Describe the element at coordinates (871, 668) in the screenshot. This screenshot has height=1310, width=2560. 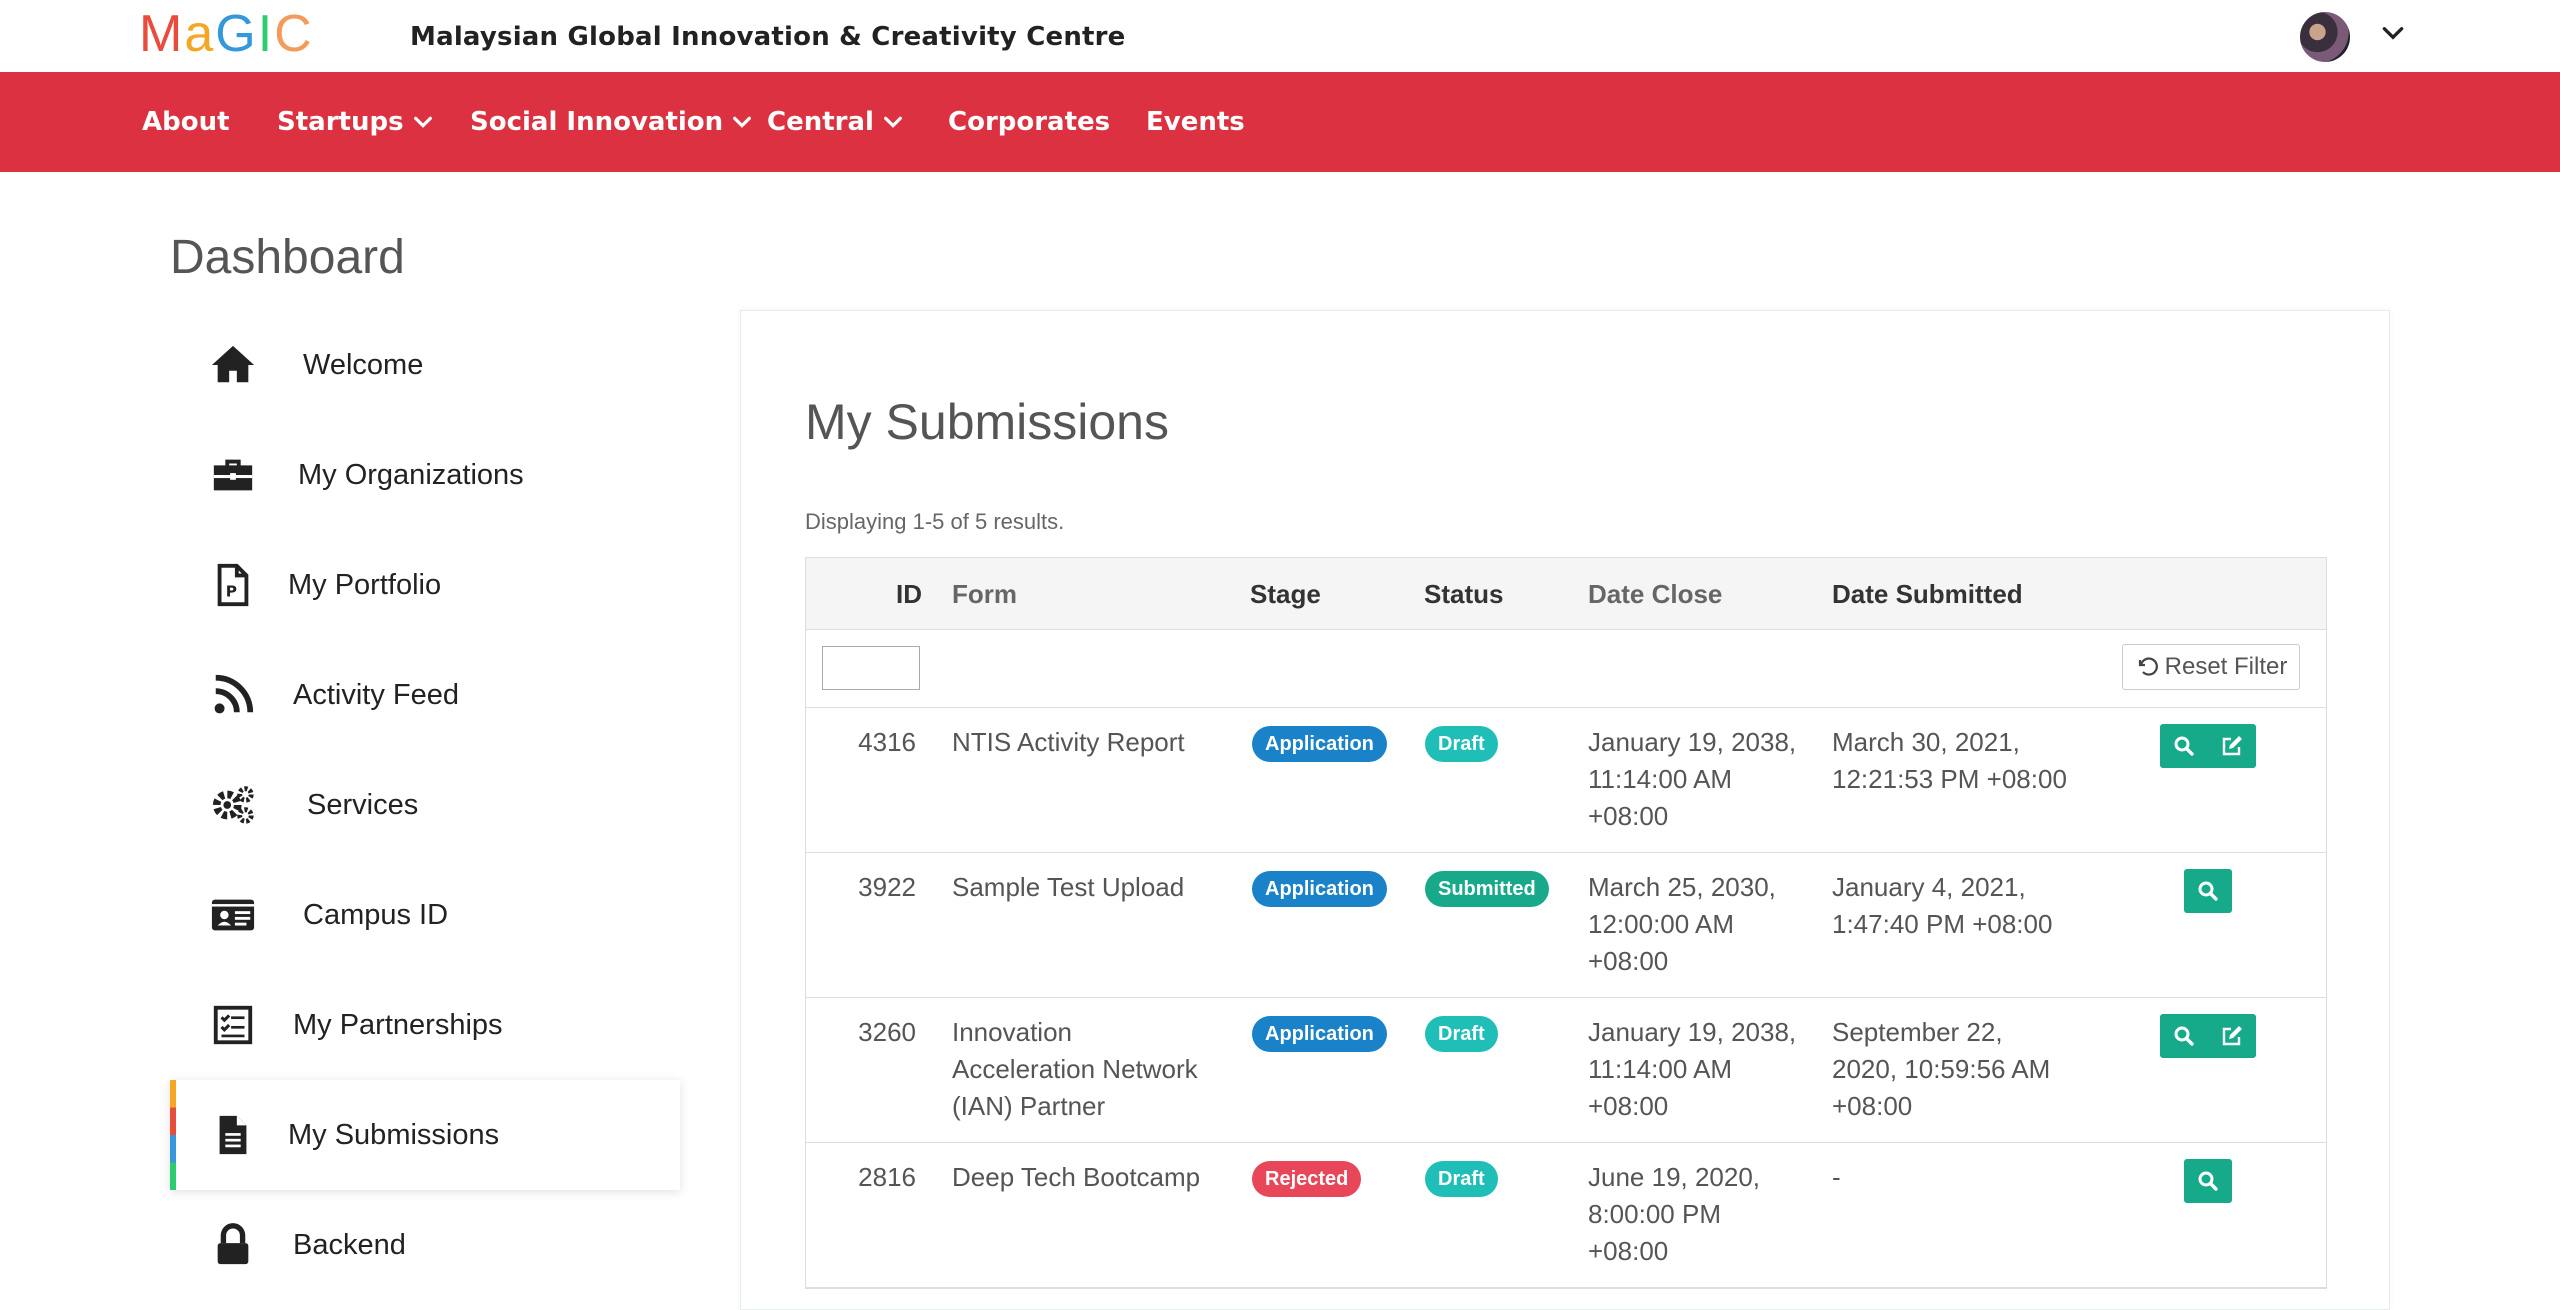
I see `id-filter-input` at that location.